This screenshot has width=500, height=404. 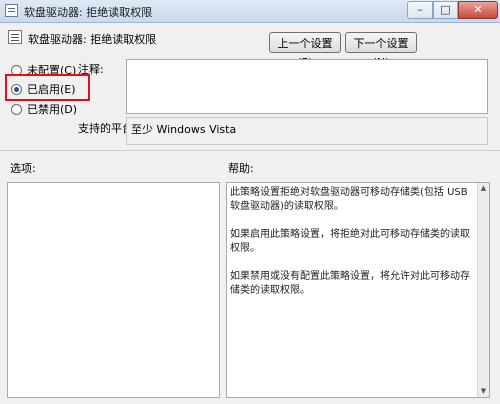 What do you see at coordinates (483, 290) in the screenshot?
I see `help-scrollbar: ▲ ▼` at bounding box center [483, 290].